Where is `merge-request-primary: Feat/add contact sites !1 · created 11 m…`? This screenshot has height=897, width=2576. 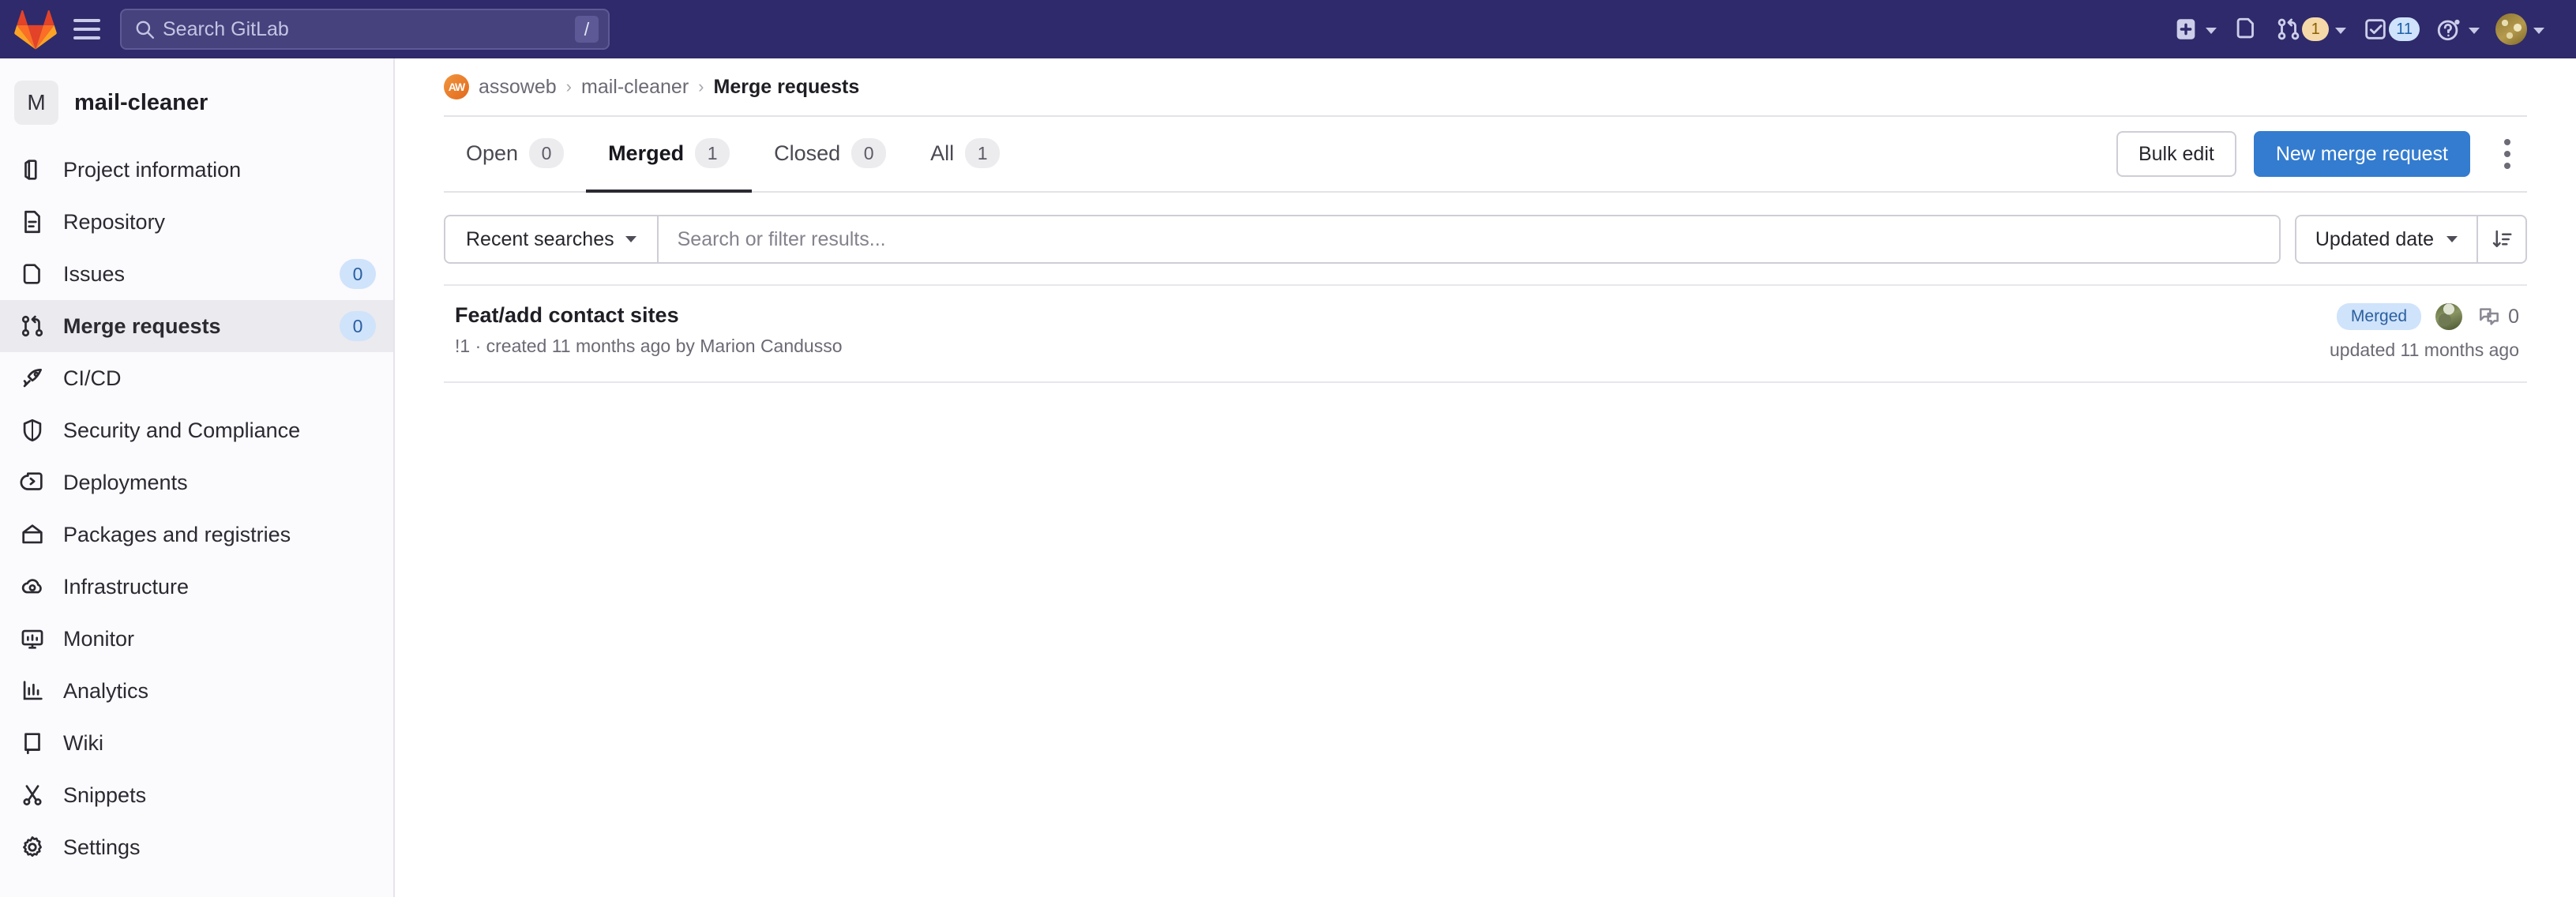
merge-request-primary: Feat/add contact sites !1 · created 11 m… is located at coordinates (649, 330).